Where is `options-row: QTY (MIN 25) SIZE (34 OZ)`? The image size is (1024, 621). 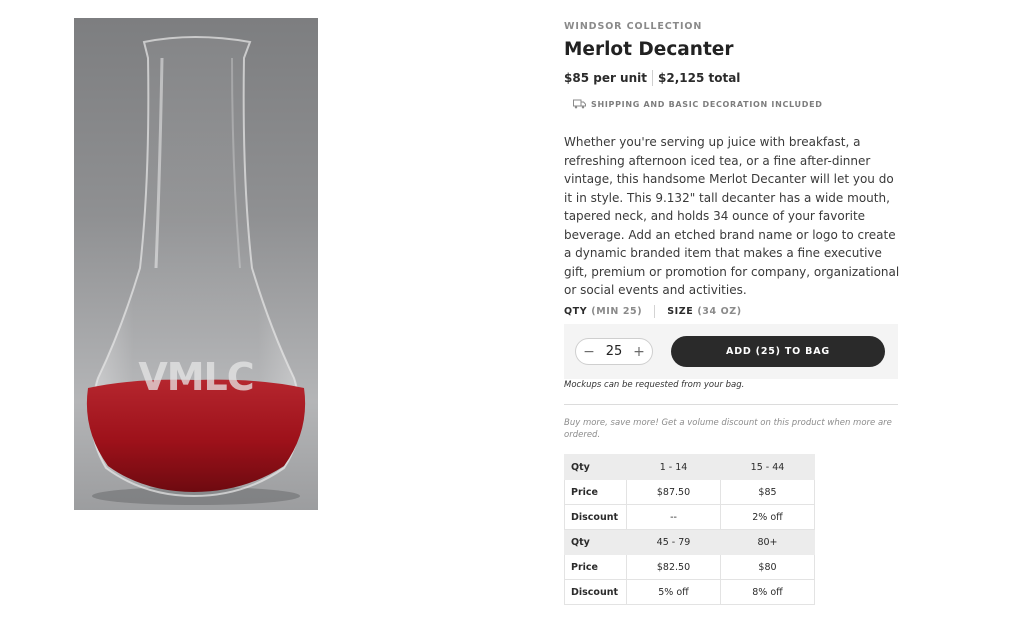 options-row: QTY (MIN 25) SIZE (34 OZ) is located at coordinates (653, 311).